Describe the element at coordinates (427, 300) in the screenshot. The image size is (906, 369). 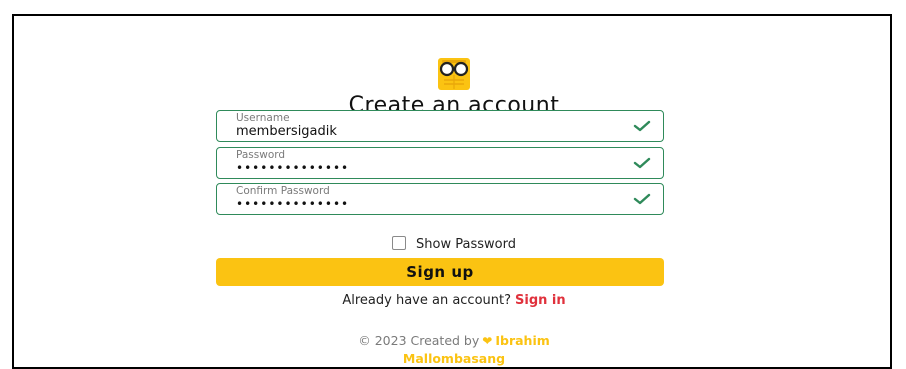
I see `signin-prompt: Already have an account?` at that location.